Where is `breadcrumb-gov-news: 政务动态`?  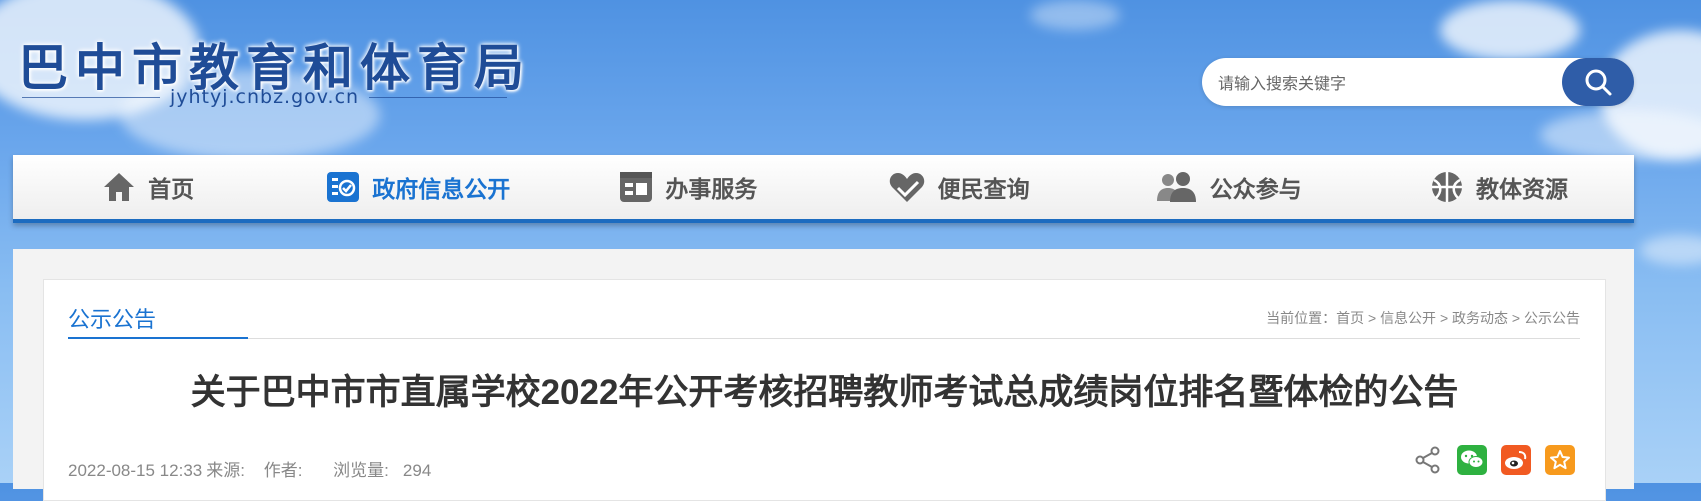
breadcrumb-gov-news: 政务动态 is located at coordinates (1480, 318).